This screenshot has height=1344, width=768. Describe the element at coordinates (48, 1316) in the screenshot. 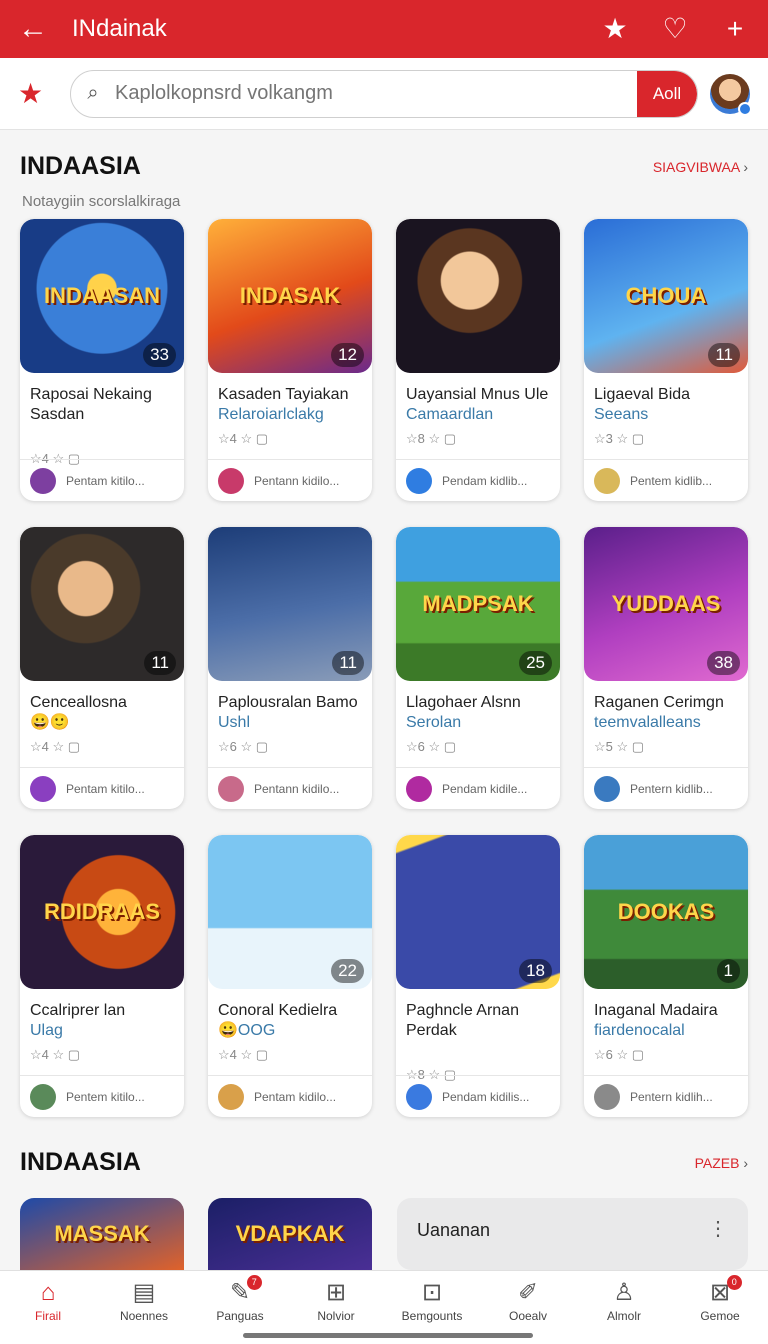

I see `nav-label: Firail` at that location.